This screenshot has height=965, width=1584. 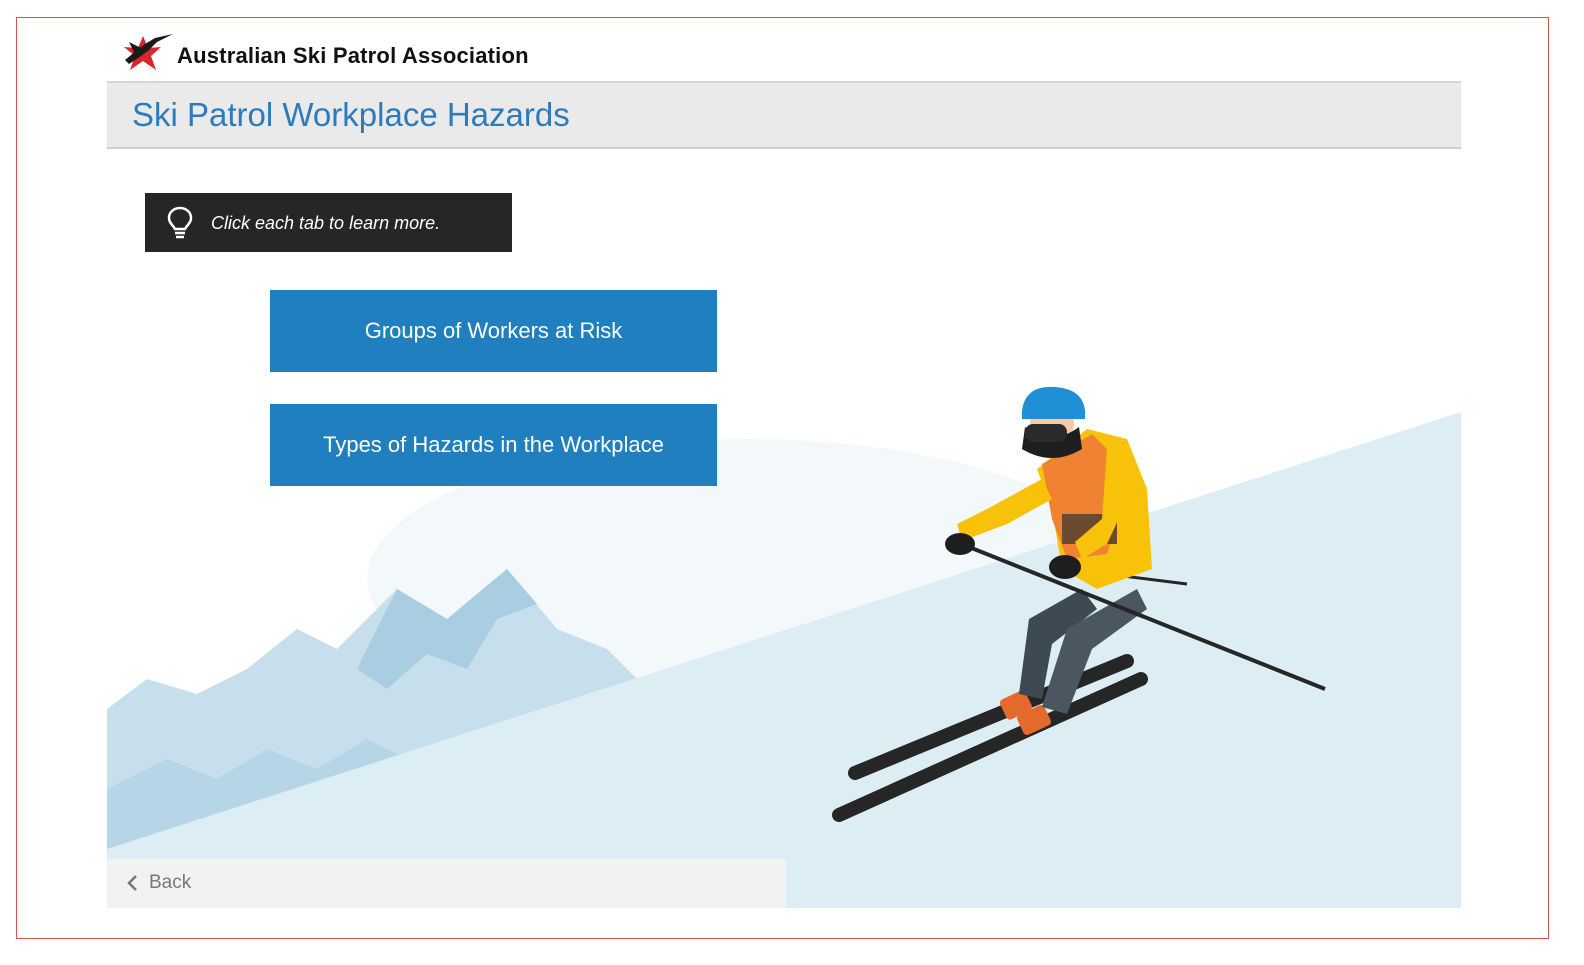 I want to click on tab-types-of-hazards: Types of Hazards in the Workplace, so click(x=493, y=445).